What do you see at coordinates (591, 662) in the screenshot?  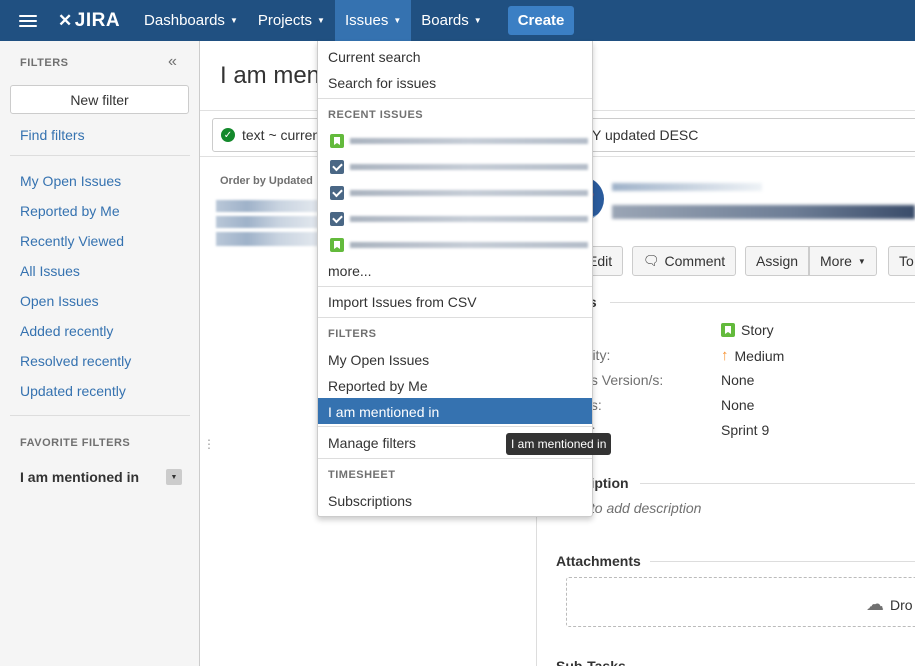 I see `subtasks-heading: Sub-Tasks` at bounding box center [591, 662].